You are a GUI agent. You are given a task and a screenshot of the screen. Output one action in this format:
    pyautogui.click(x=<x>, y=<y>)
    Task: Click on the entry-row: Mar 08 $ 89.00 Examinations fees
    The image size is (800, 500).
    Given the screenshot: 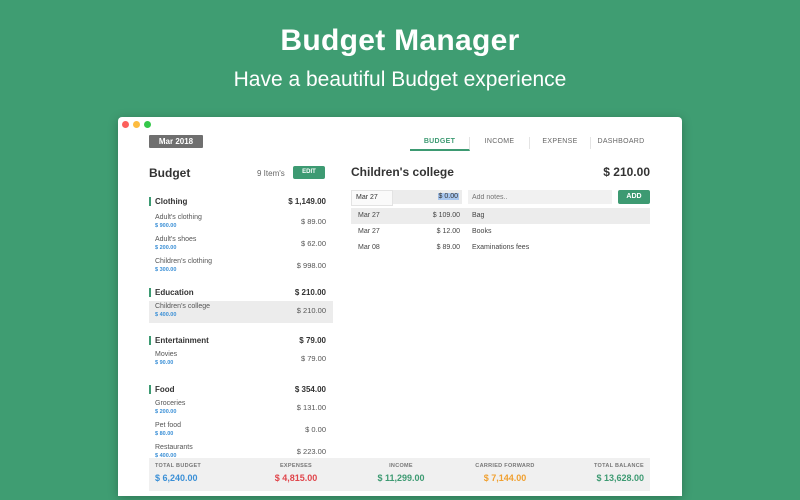 What is the action you would take?
    pyautogui.click(x=500, y=248)
    